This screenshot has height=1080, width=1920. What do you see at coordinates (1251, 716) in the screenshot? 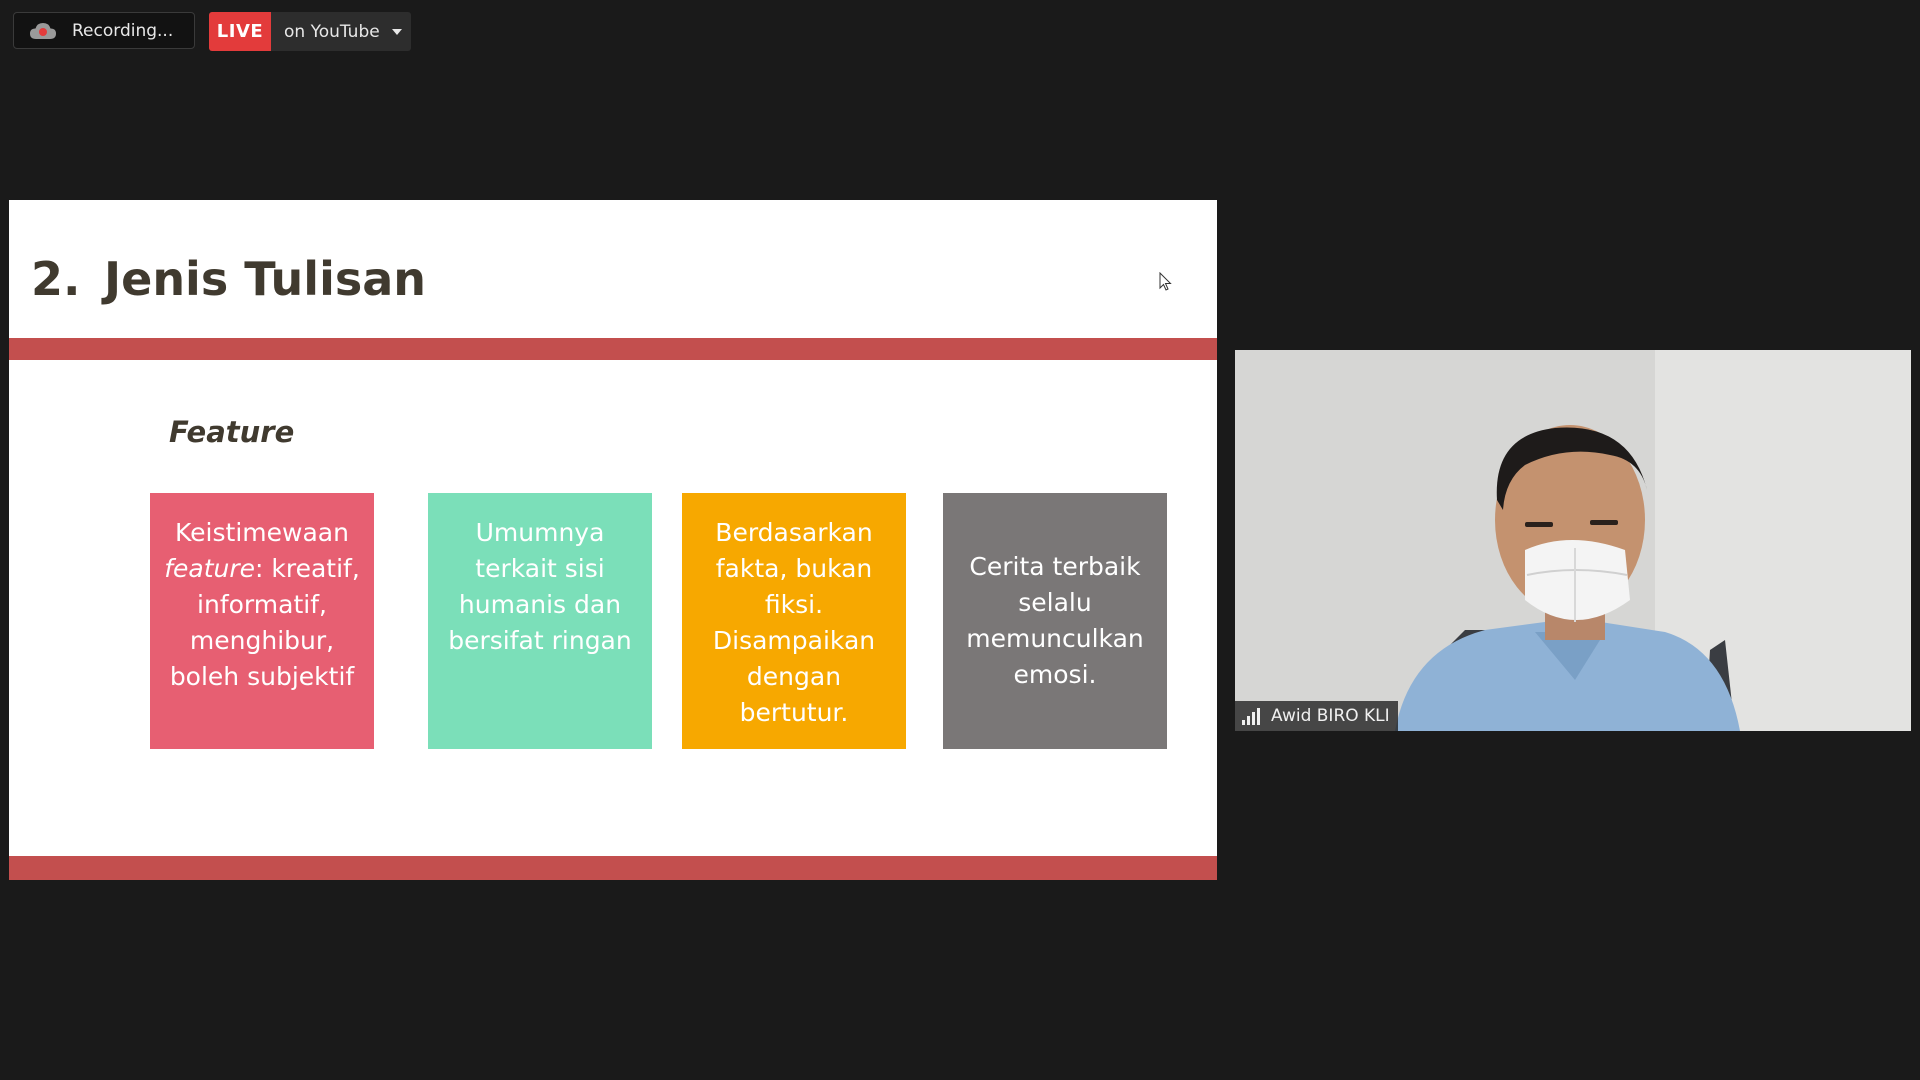
I see `signal-strength-icon` at bounding box center [1251, 716].